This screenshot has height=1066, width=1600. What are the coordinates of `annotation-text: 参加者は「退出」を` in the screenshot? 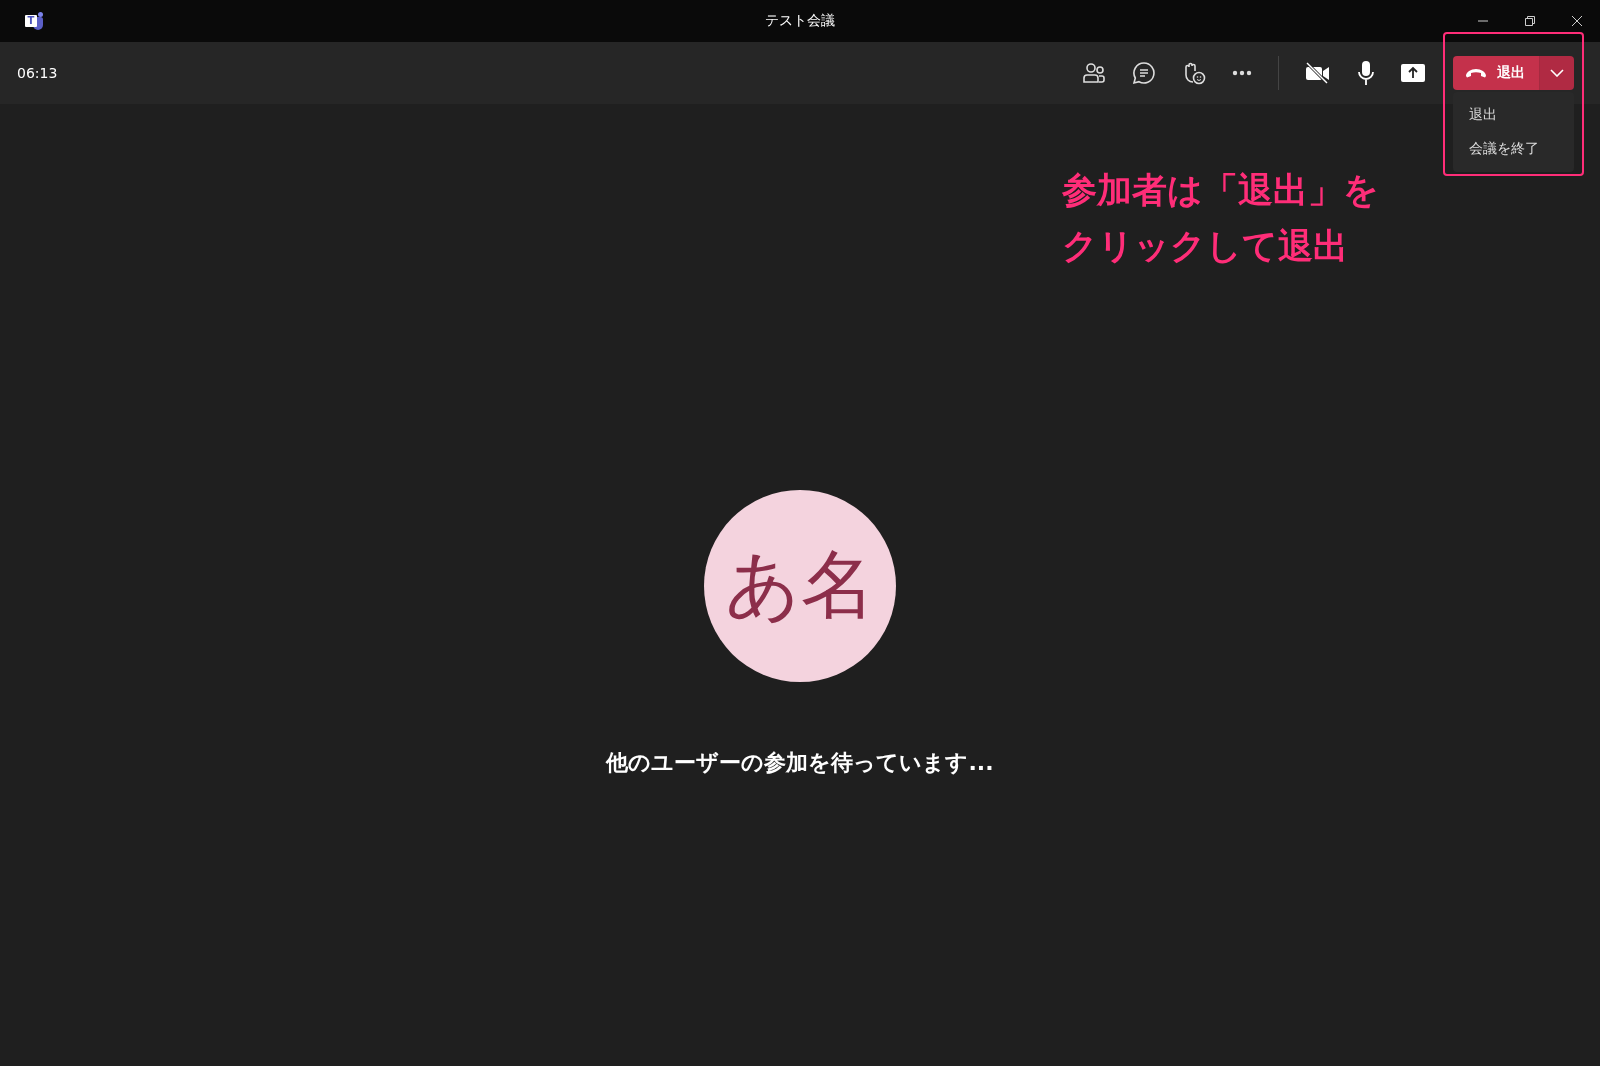 It's located at (1220, 190).